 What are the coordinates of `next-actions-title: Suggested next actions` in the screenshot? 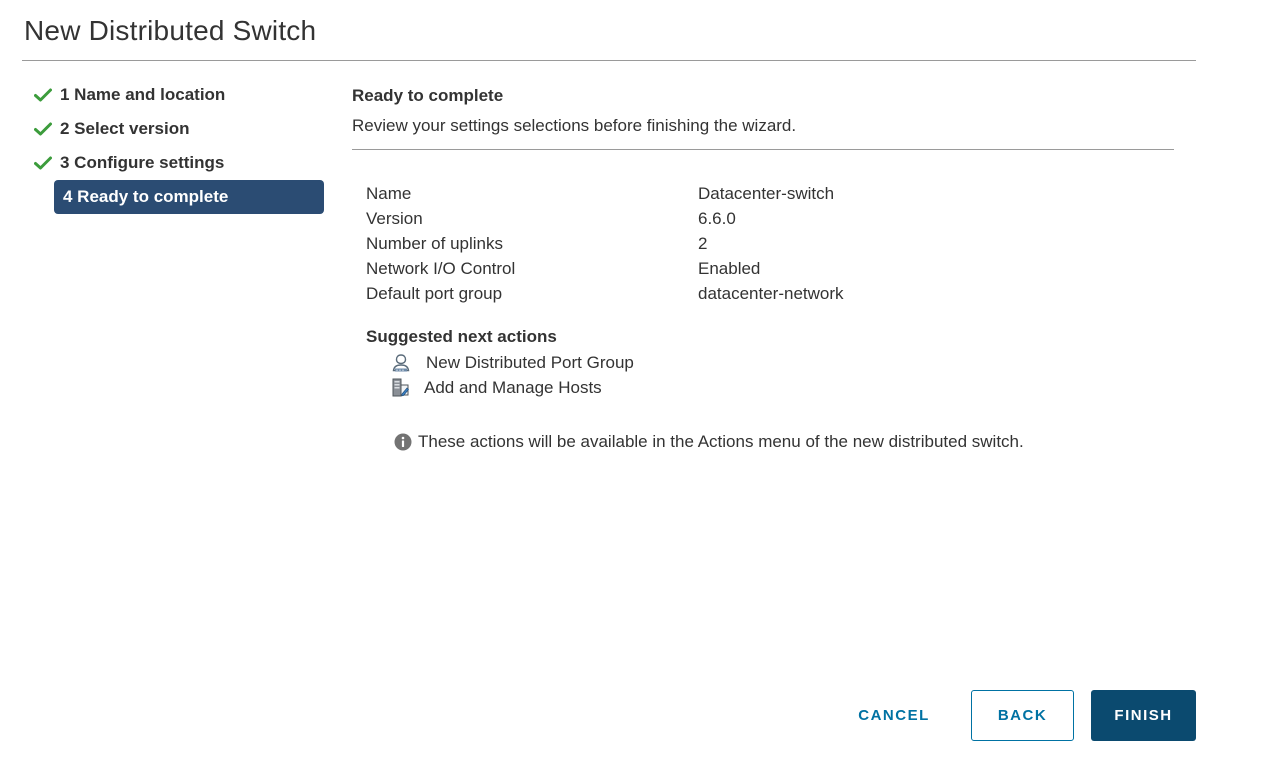 It's located at (461, 336).